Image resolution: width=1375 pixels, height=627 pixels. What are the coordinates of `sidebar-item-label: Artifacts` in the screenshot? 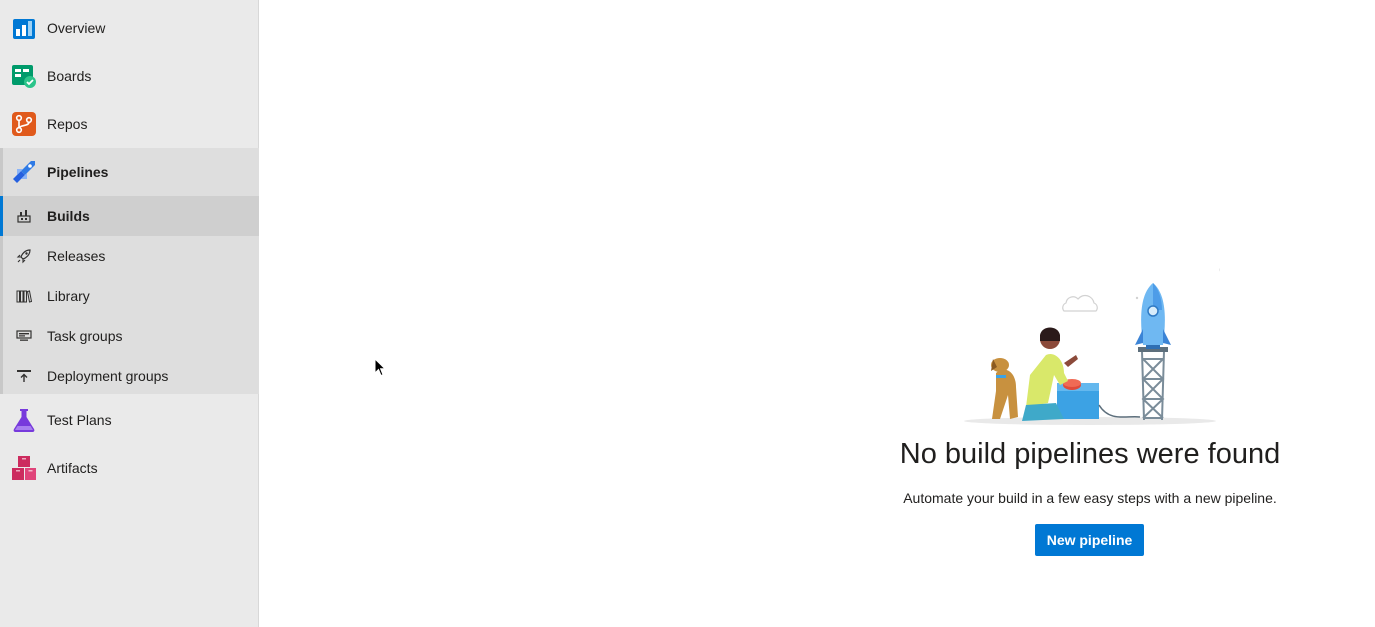 It's located at (72, 468).